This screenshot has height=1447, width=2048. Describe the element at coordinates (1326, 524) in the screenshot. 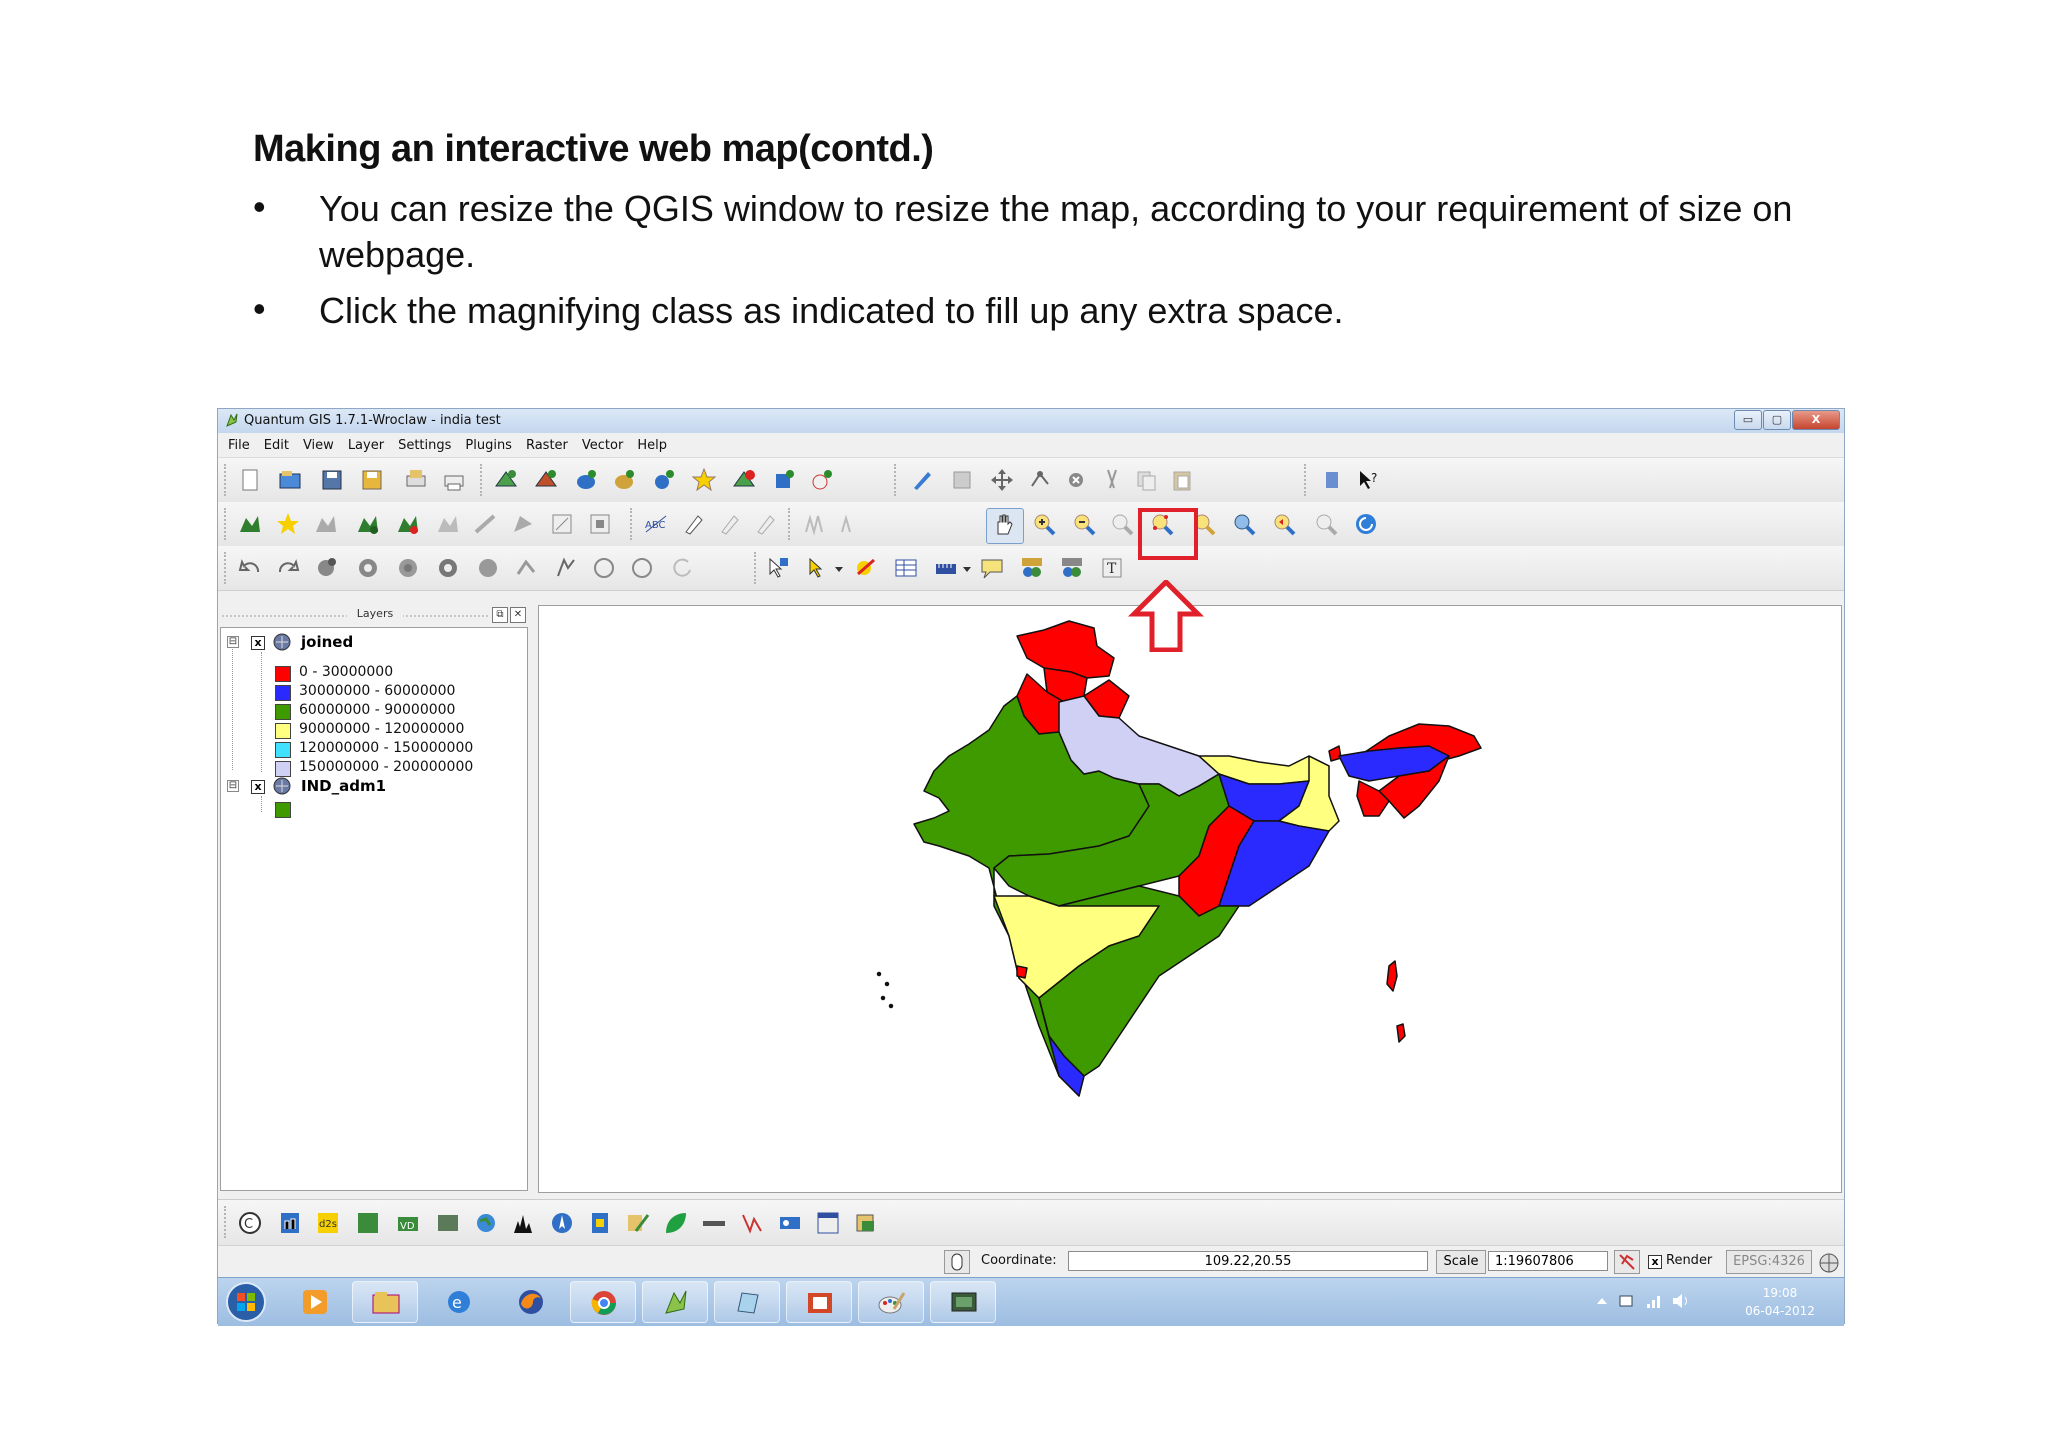

I see `zoom-next-icon` at that location.